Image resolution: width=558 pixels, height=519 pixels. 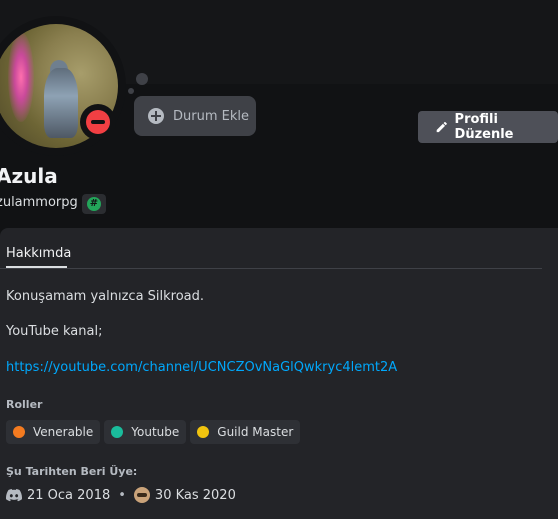 I want to click on add-status-label: Durum Ekle, so click(x=211, y=116).